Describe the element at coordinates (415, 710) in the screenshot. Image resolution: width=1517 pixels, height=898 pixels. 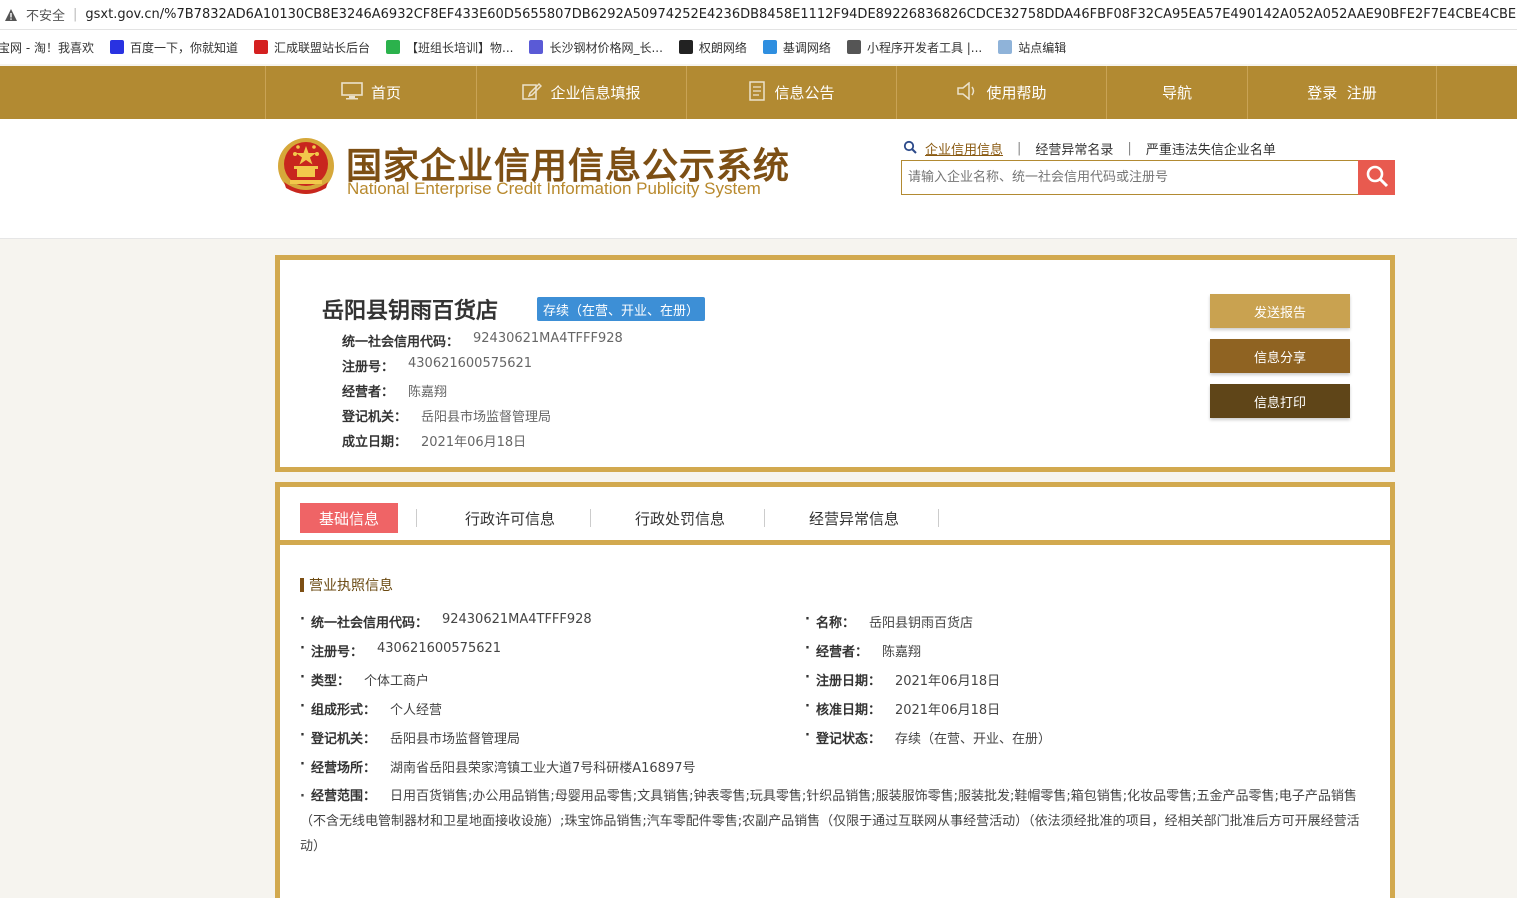
I see `field-value: 个人经营` at that location.